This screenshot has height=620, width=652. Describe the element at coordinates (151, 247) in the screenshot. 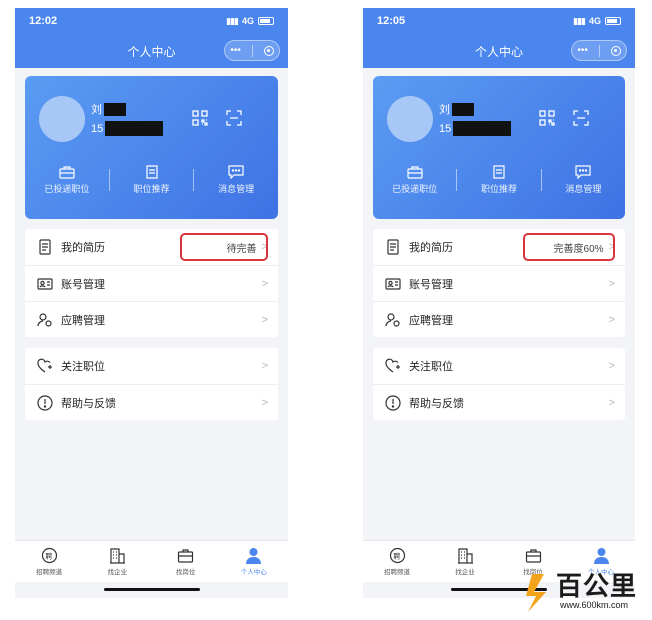

I see `menu-item-resume: 我的简历 待完善 >` at that location.